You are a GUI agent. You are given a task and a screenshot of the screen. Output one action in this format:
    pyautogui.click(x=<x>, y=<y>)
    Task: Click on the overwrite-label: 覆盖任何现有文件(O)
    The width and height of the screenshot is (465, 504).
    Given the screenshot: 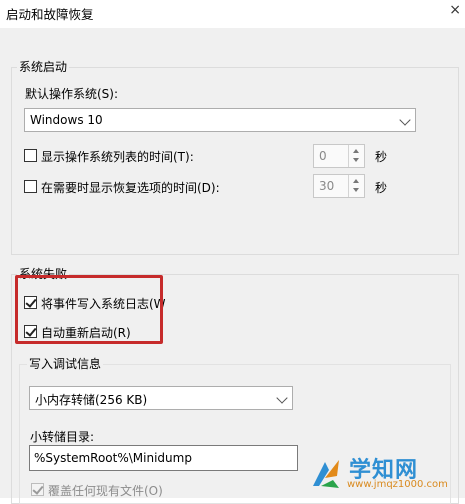 What is the action you would take?
    pyautogui.click(x=105, y=491)
    